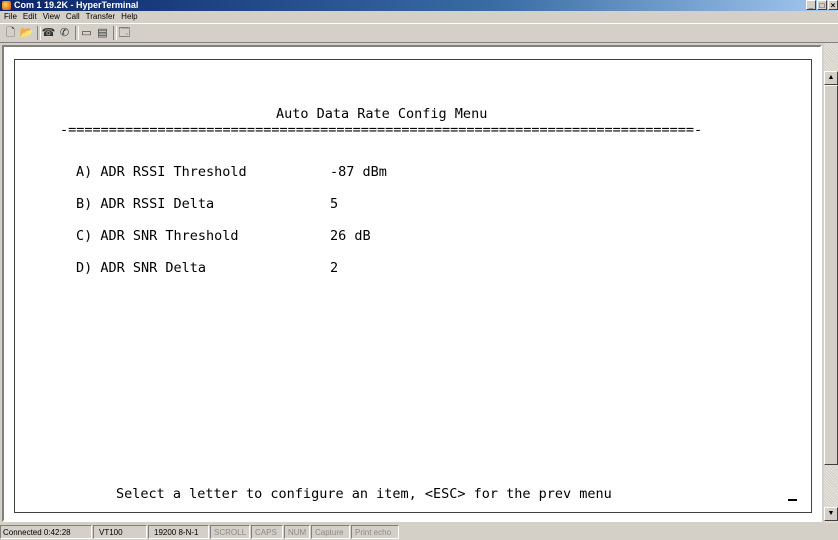 The width and height of the screenshot is (838, 540). I want to click on scroll-up-button: ▲, so click(831, 78).